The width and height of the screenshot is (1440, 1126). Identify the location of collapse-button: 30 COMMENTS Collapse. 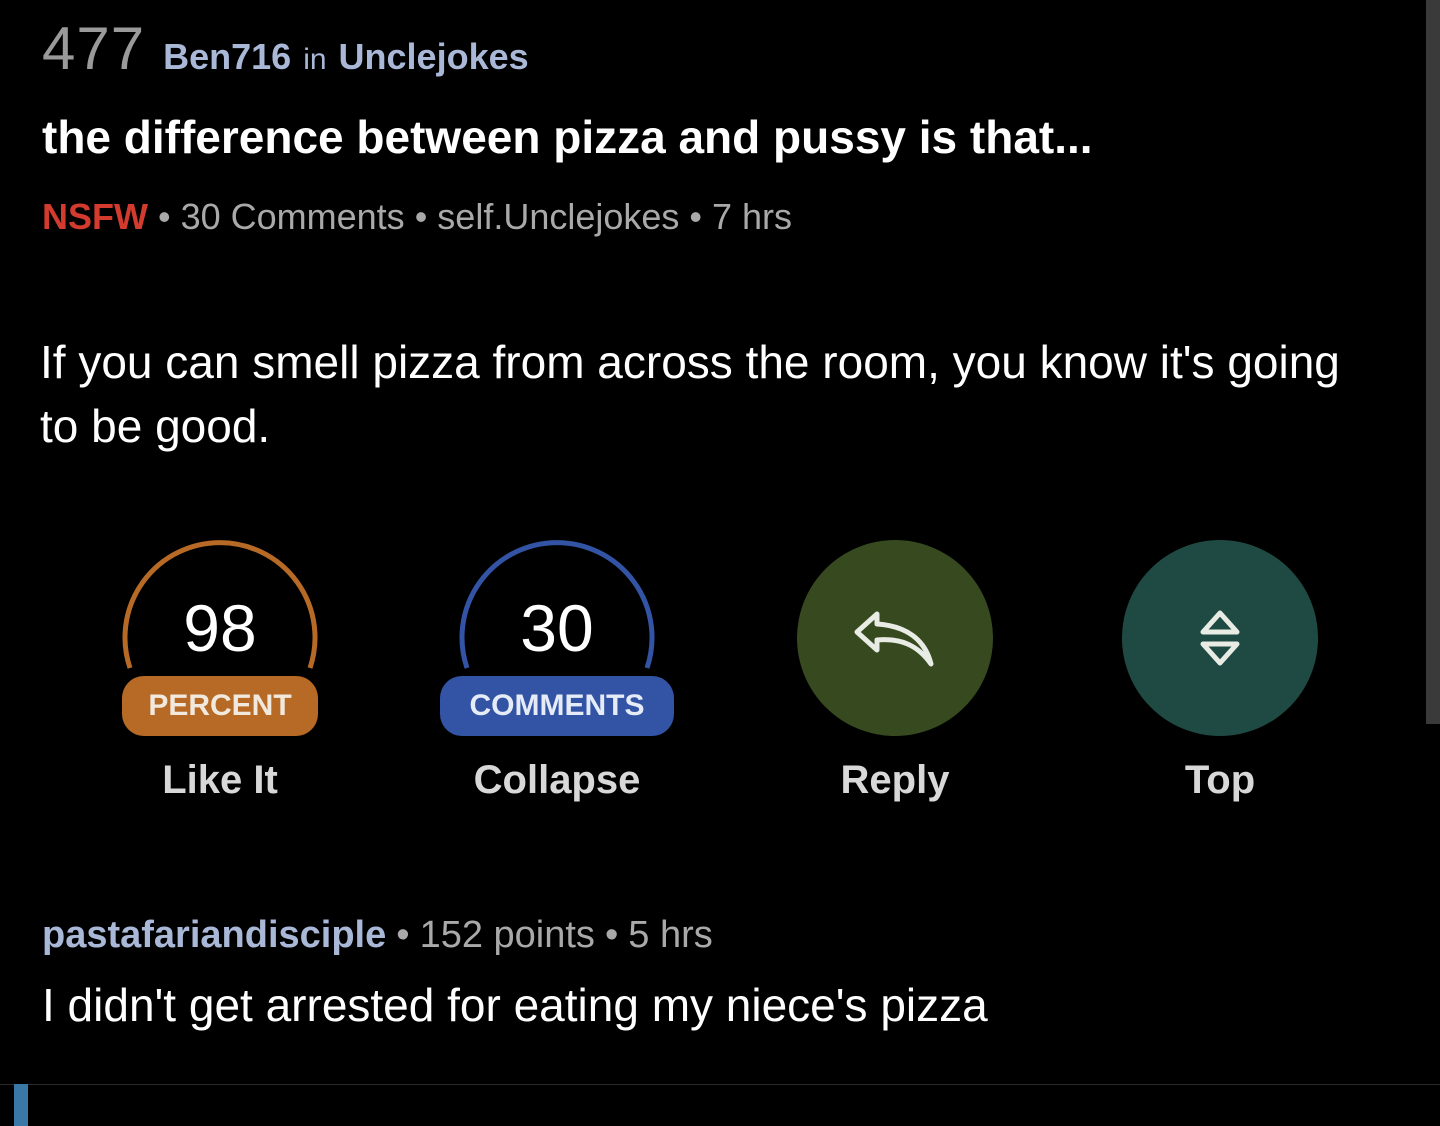
(557, 671).